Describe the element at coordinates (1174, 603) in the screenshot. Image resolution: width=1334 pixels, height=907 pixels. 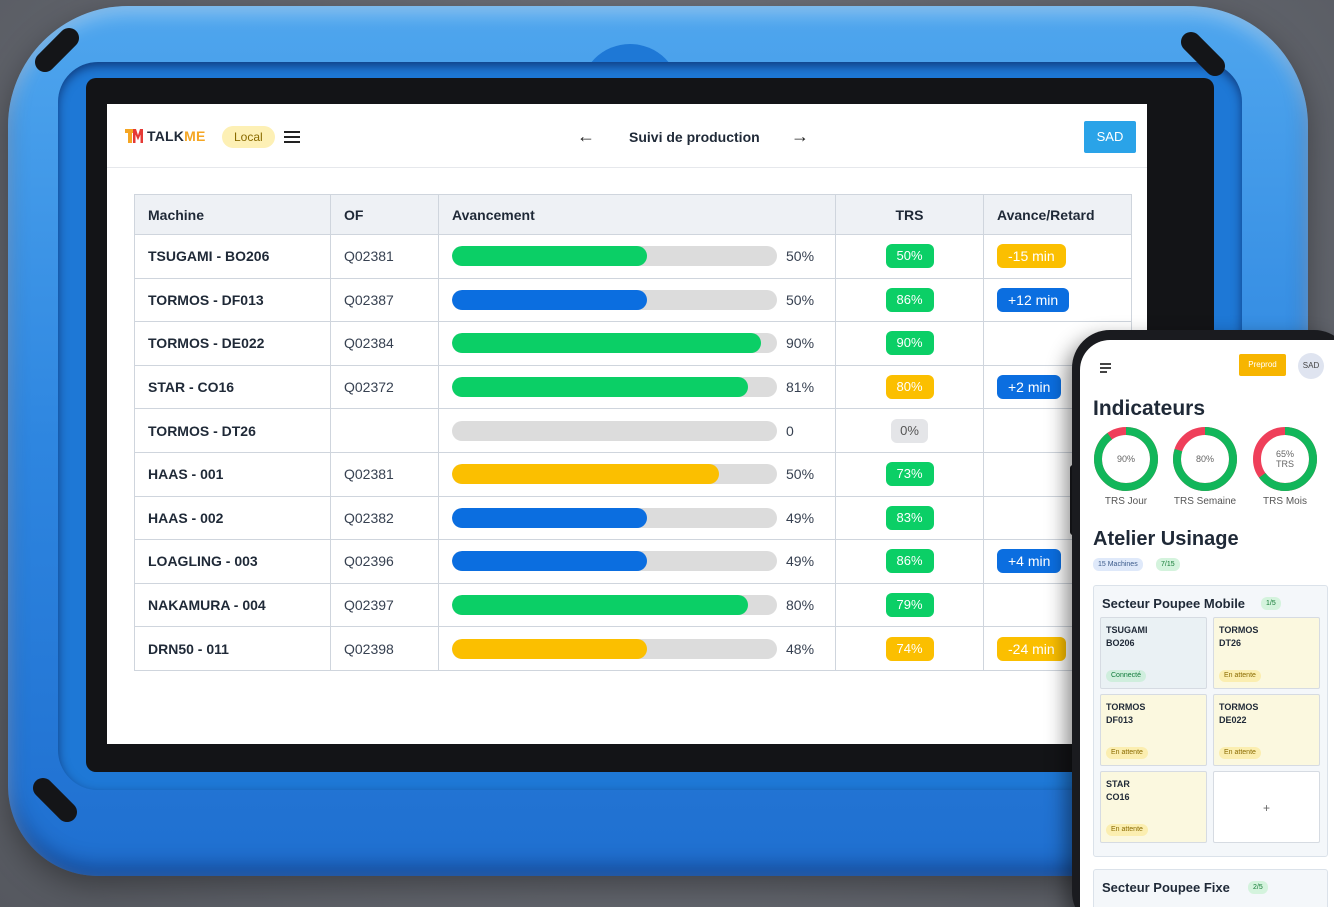
I see `sector-title: Secteur Poupee Mobile` at that location.